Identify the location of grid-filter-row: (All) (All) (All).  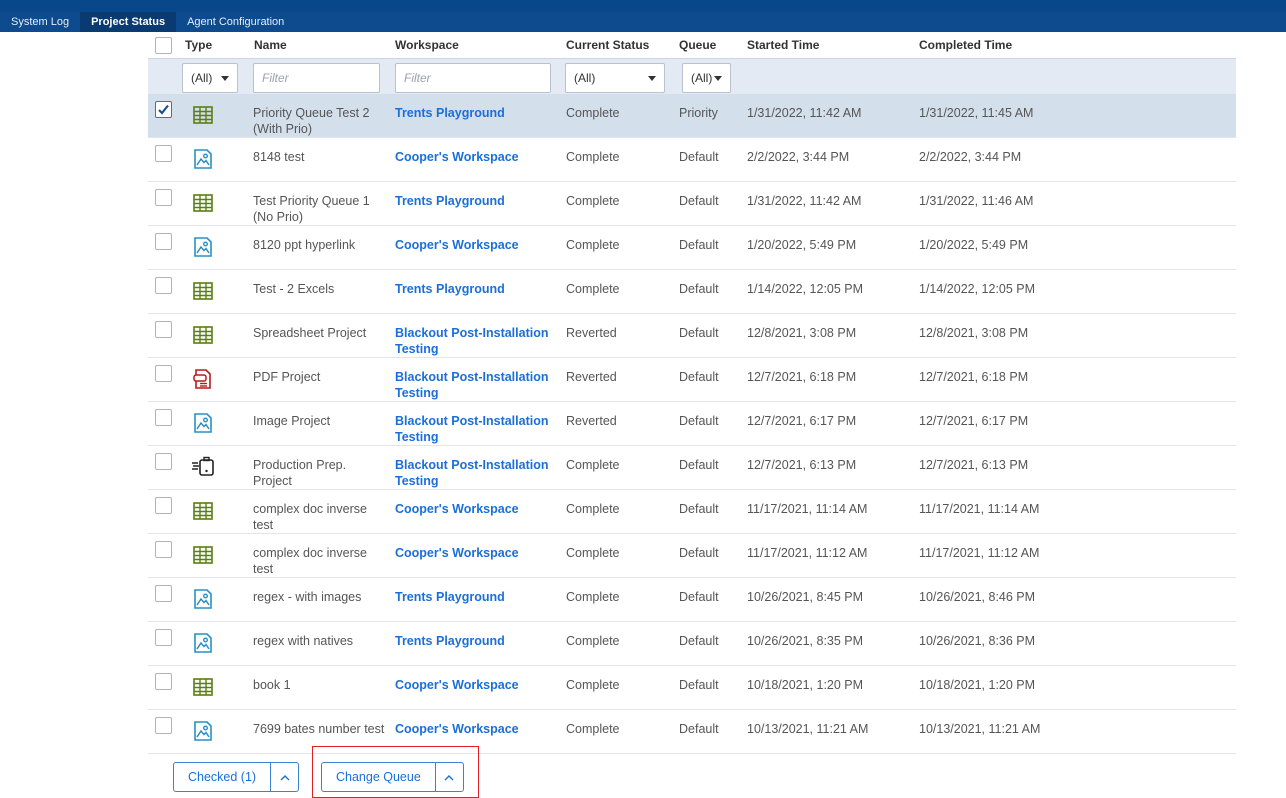
(692, 76).